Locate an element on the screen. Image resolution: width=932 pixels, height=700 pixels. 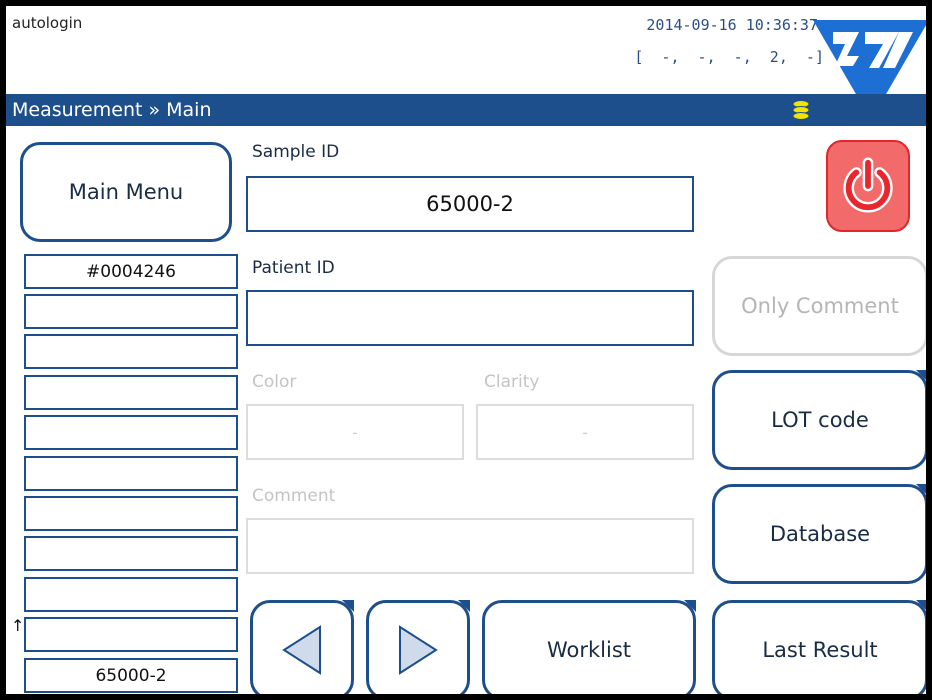
power-icon is located at coordinates (868, 185).